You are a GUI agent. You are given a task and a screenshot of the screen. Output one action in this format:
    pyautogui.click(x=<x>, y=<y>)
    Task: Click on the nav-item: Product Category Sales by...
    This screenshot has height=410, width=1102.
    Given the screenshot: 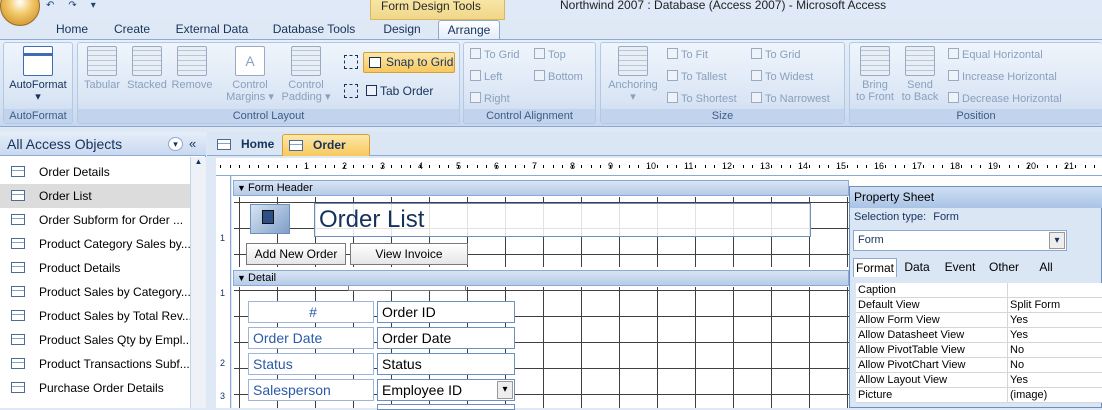 What is the action you would take?
    pyautogui.click(x=95, y=244)
    